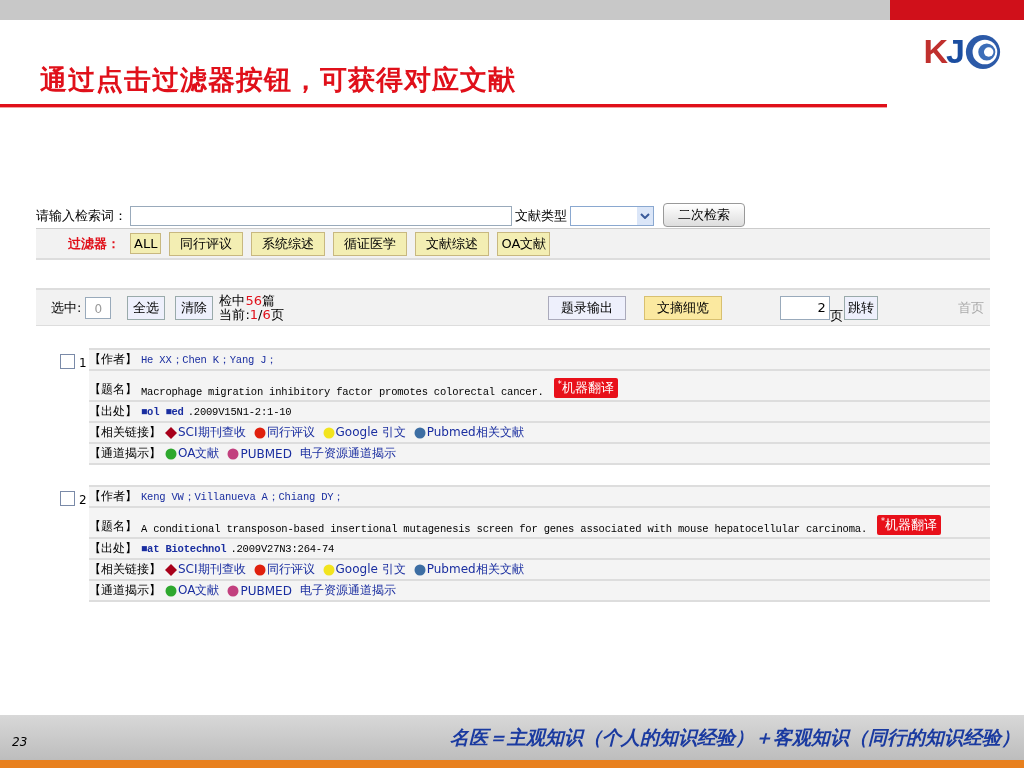 Image resolution: width=1024 pixels, height=768 pixels. Describe the element at coordinates (184, 548) in the screenshot. I see `journal-link: ■at Biotechnol` at that location.